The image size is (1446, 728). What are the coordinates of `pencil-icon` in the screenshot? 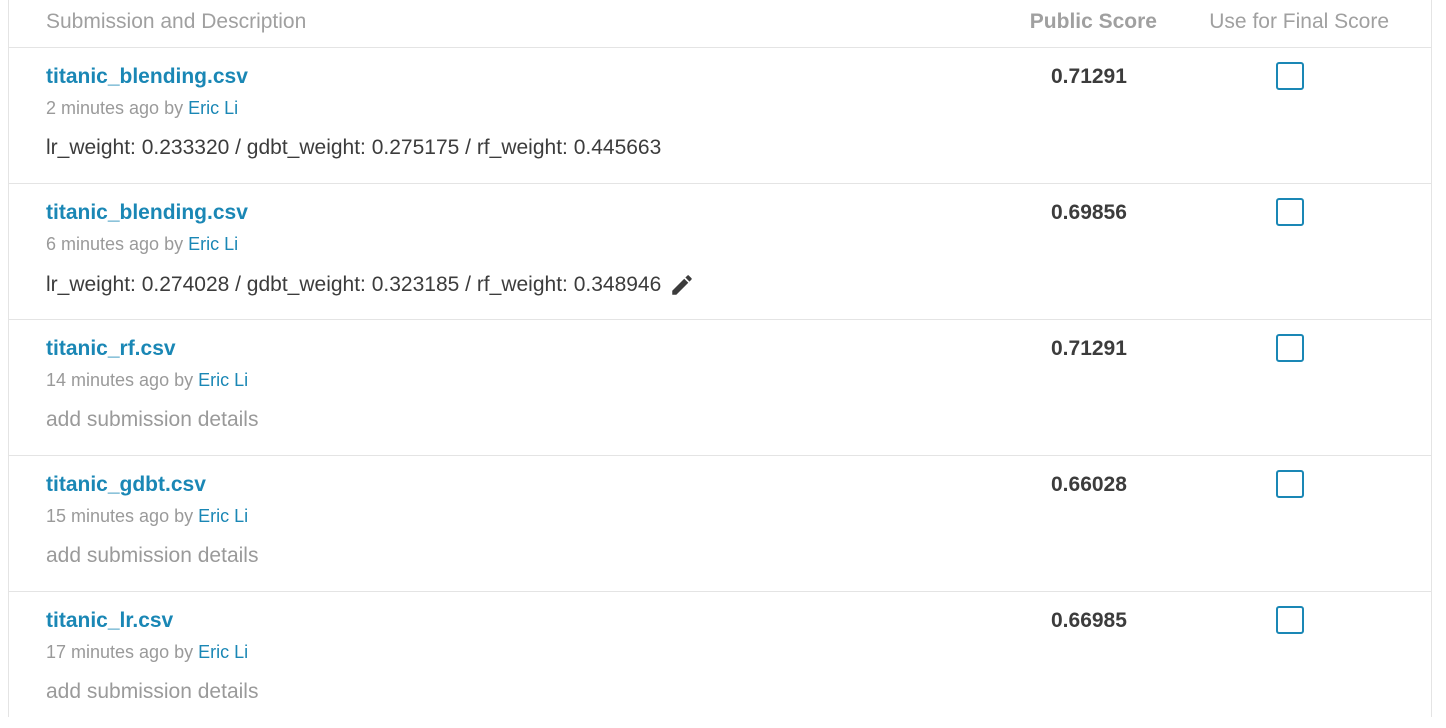 It's located at (682, 285).